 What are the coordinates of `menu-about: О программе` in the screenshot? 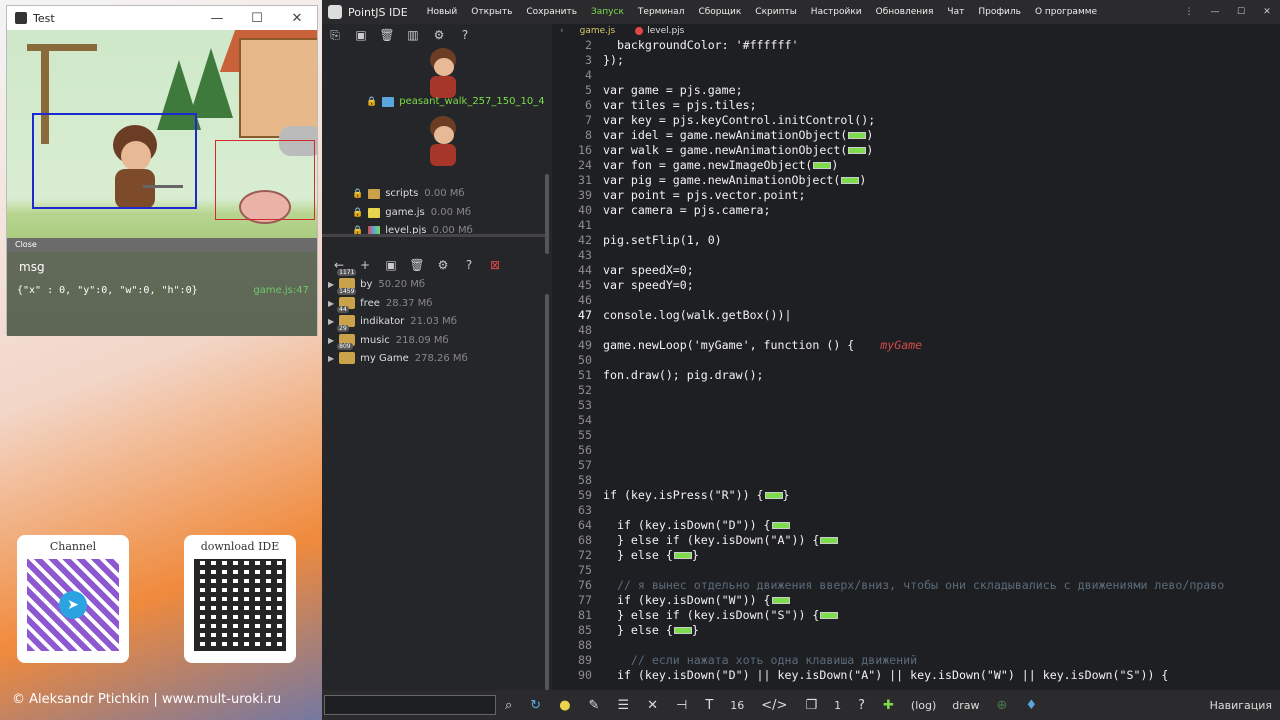 It's located at (1066, 12).